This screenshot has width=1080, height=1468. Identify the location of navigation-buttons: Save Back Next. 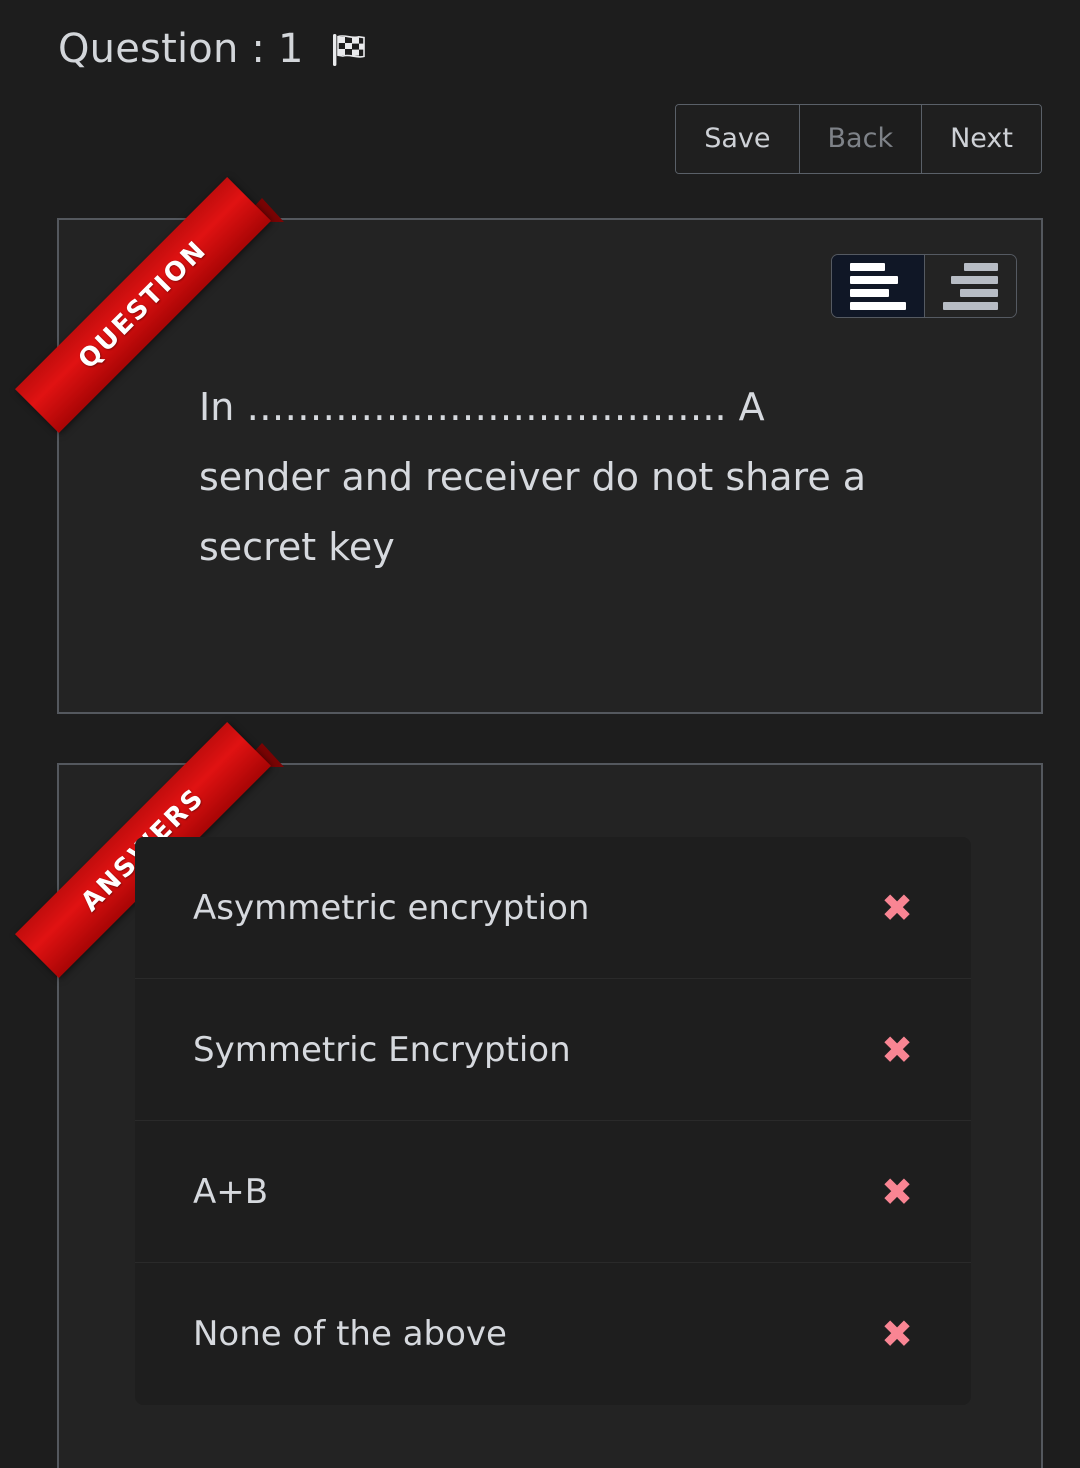
(858, 139).